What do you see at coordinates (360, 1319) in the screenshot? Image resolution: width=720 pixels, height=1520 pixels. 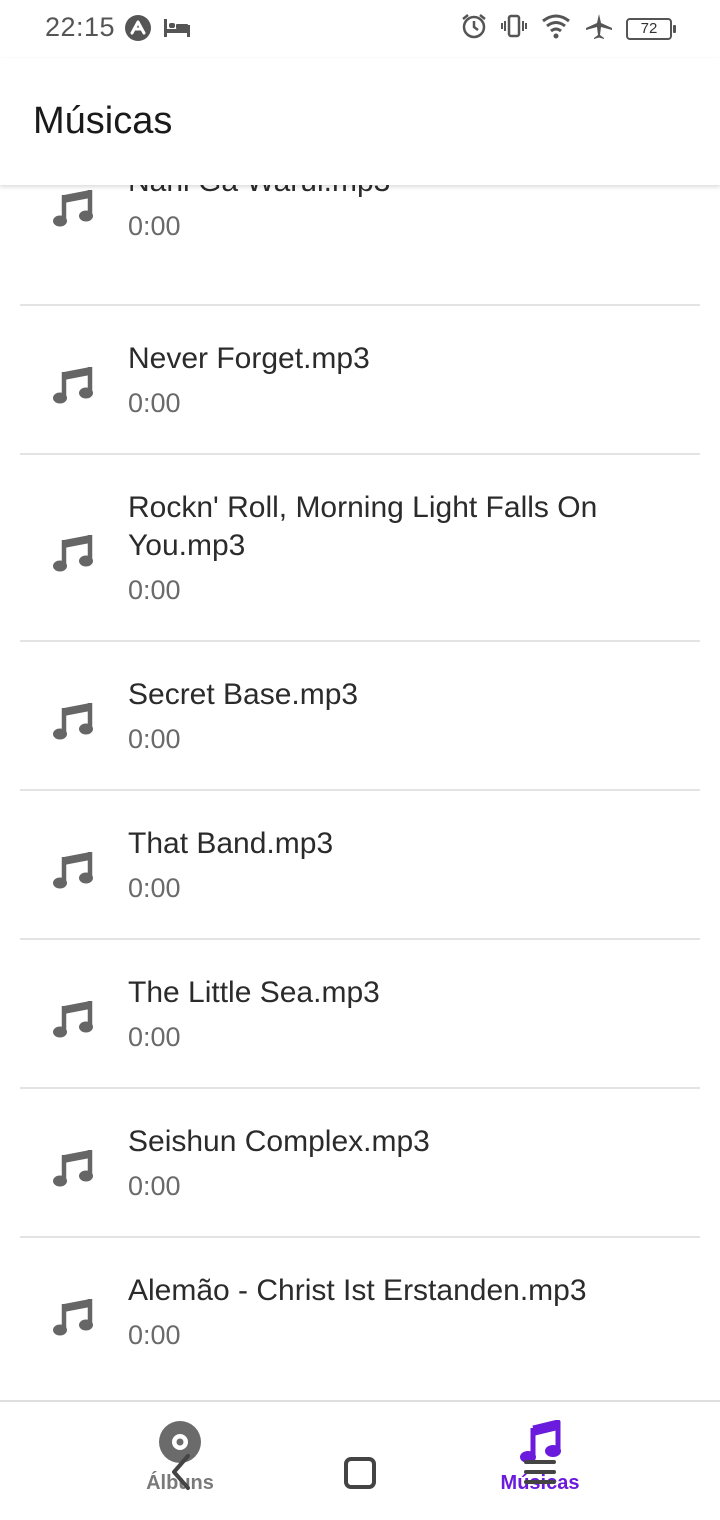 I see `song-row: Alemão - Christ Ist Erstanden.mp3 0:00` at bounding box center [360, 1319].